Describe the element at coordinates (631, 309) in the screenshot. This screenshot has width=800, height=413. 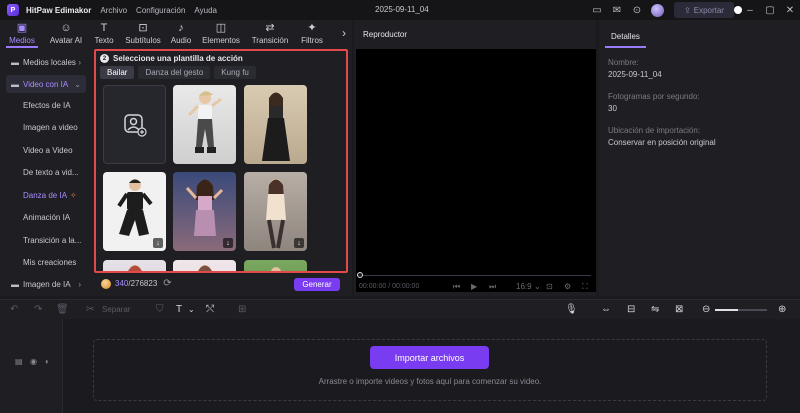
I see `snap-icon: ⊟` at that location.